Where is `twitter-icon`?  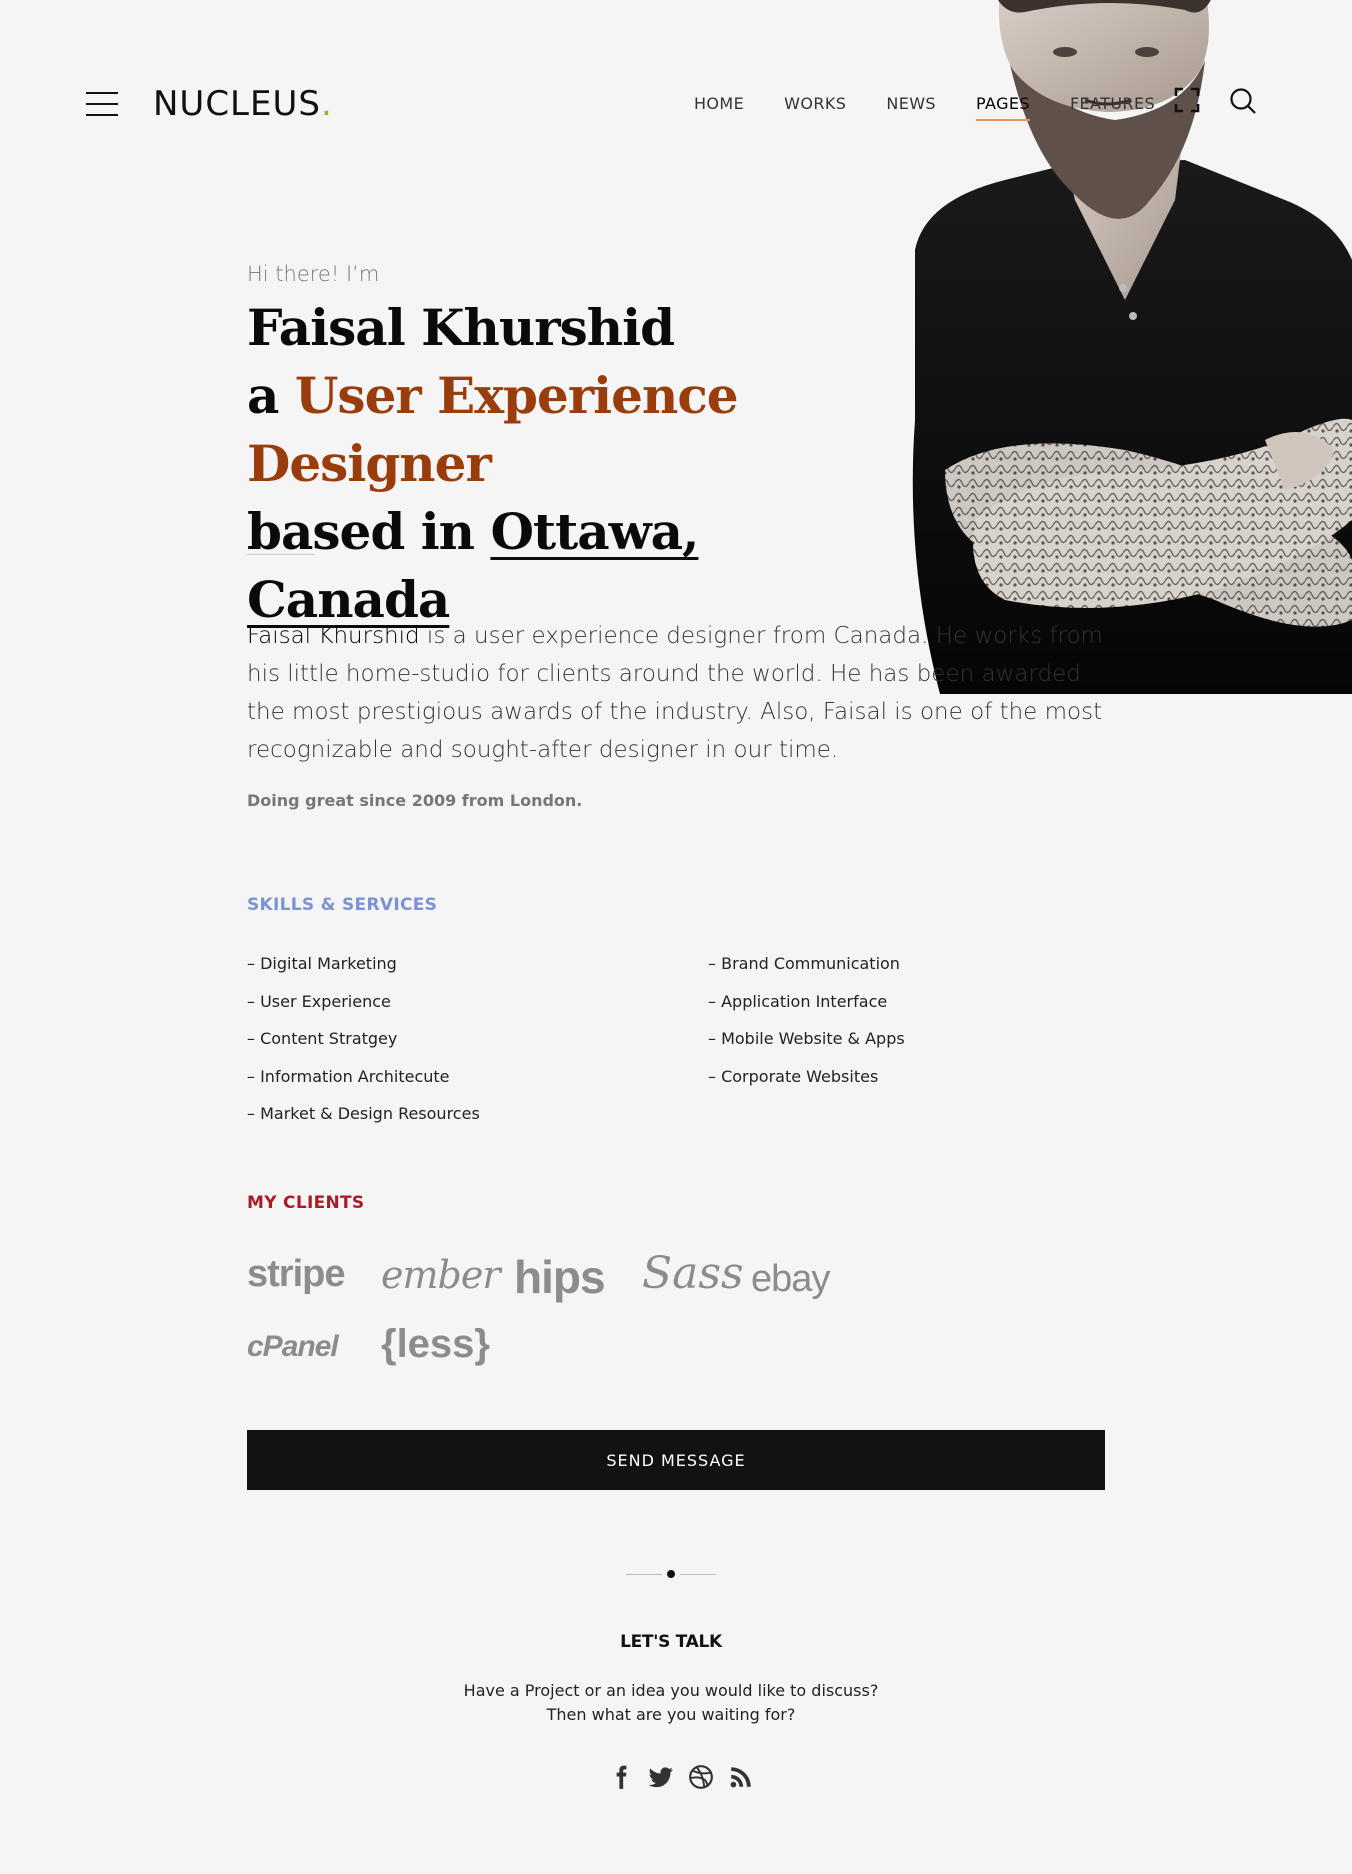 twitter-icon is located at coordinates (661, 1777).